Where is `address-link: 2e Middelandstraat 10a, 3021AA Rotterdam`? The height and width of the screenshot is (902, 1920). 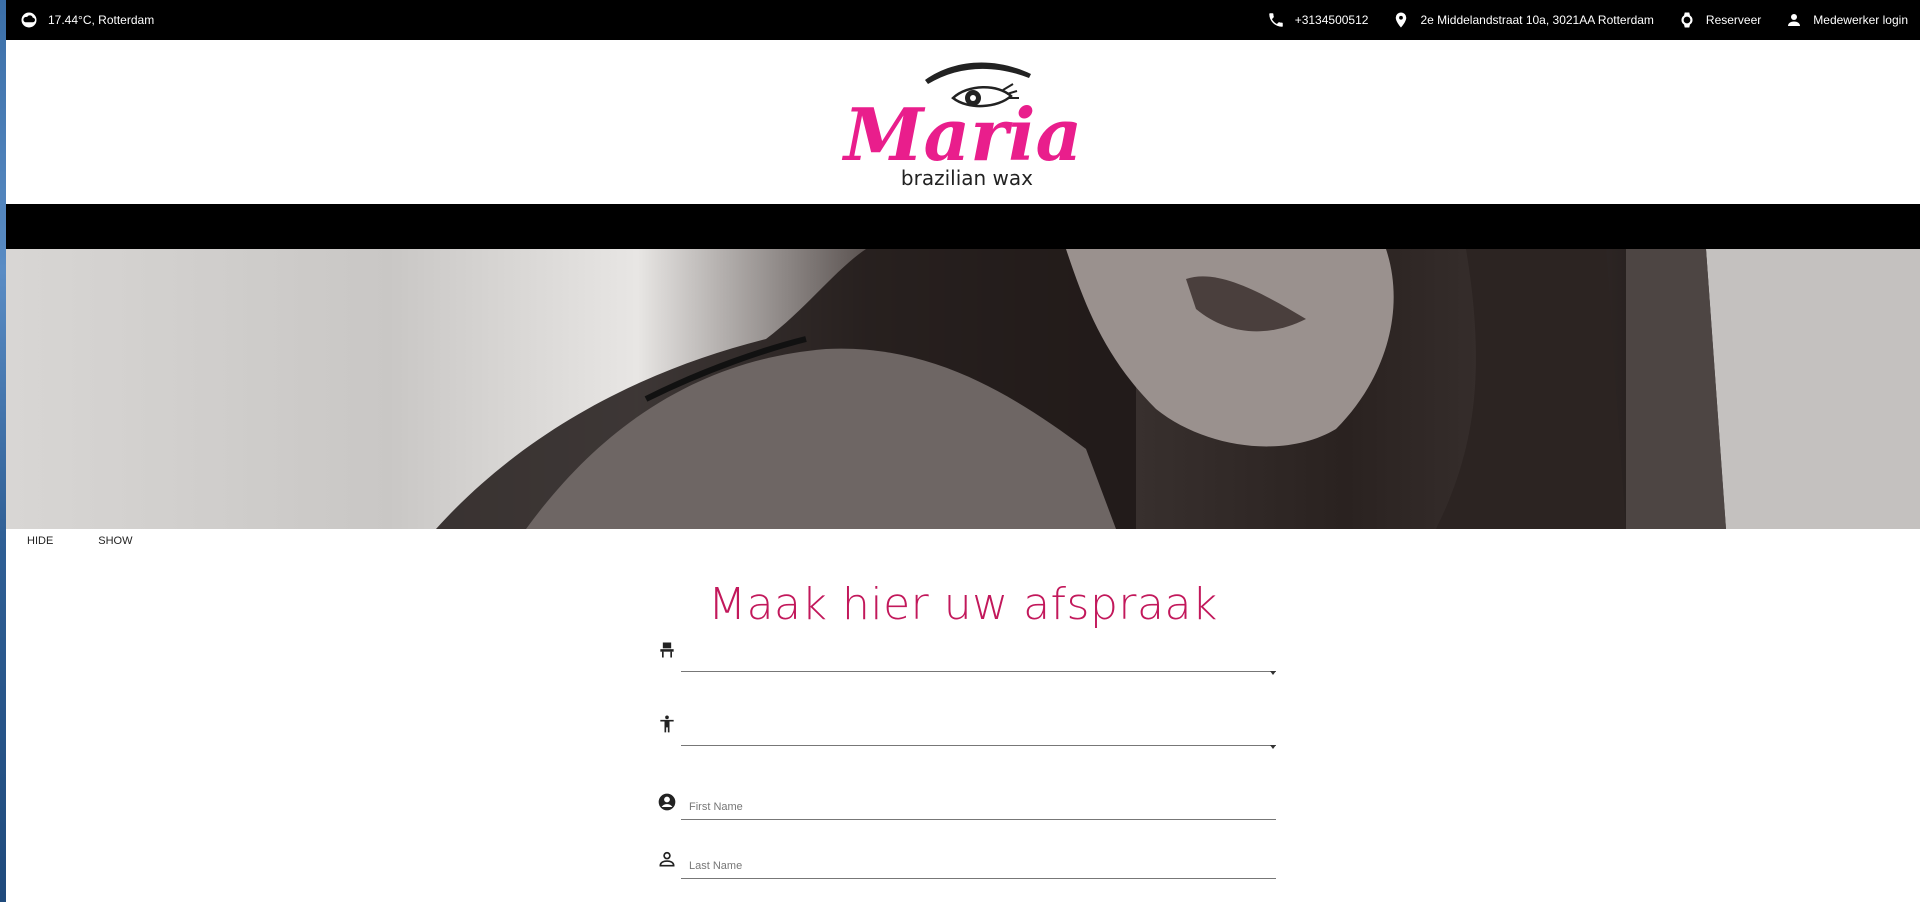
address-link: 2e Middelandstraat 10a, 3021AA Rotterdam is located at coordinates (1523, 20).